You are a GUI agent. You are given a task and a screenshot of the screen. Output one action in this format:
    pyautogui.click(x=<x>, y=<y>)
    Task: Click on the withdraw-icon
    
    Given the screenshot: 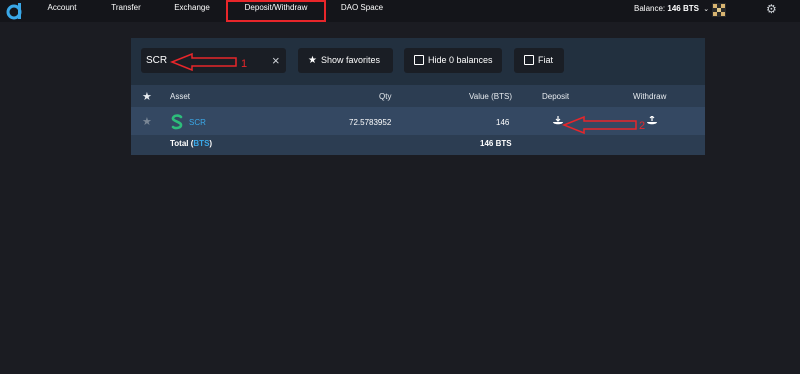 What is the action you would take?
    pyautogui.click(x=652, y=121)
    